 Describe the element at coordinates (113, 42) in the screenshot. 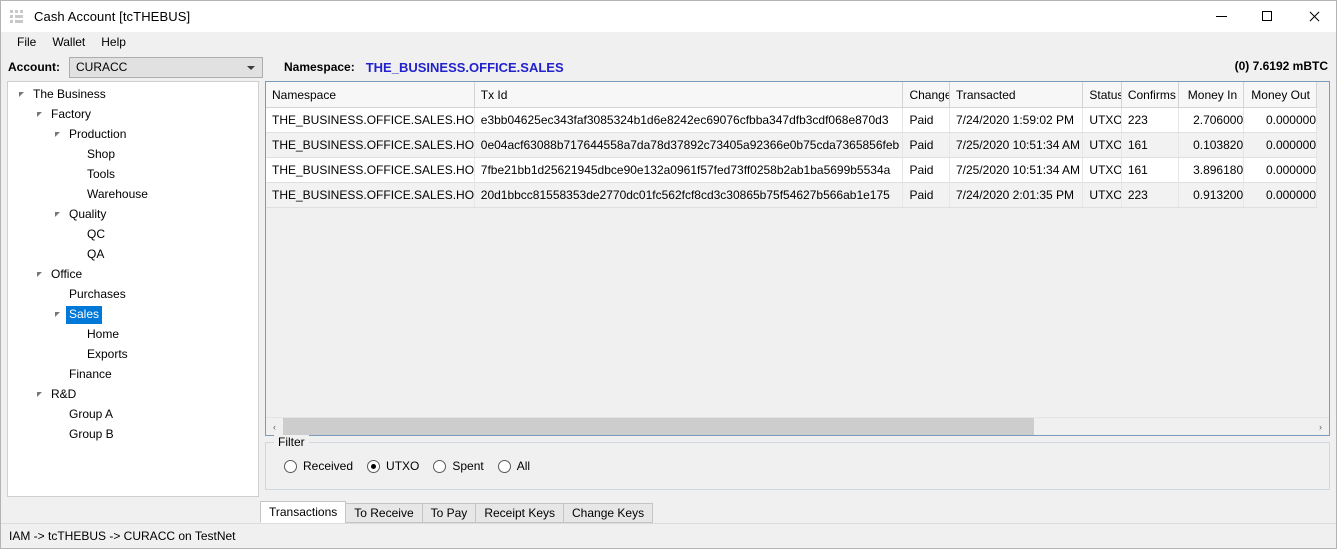

I see `menu-item-help: Help` at that location.